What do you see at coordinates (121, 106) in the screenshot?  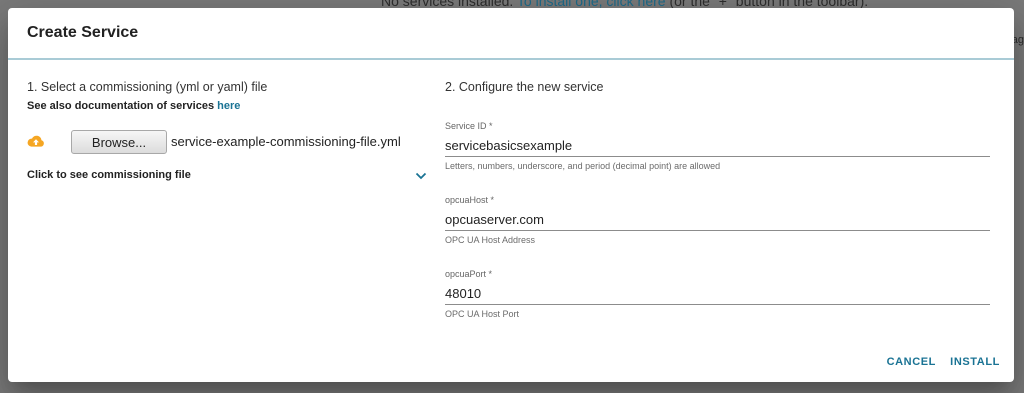 I see `documentation-text: See also documentation of services` at bounding box center [121, 106].